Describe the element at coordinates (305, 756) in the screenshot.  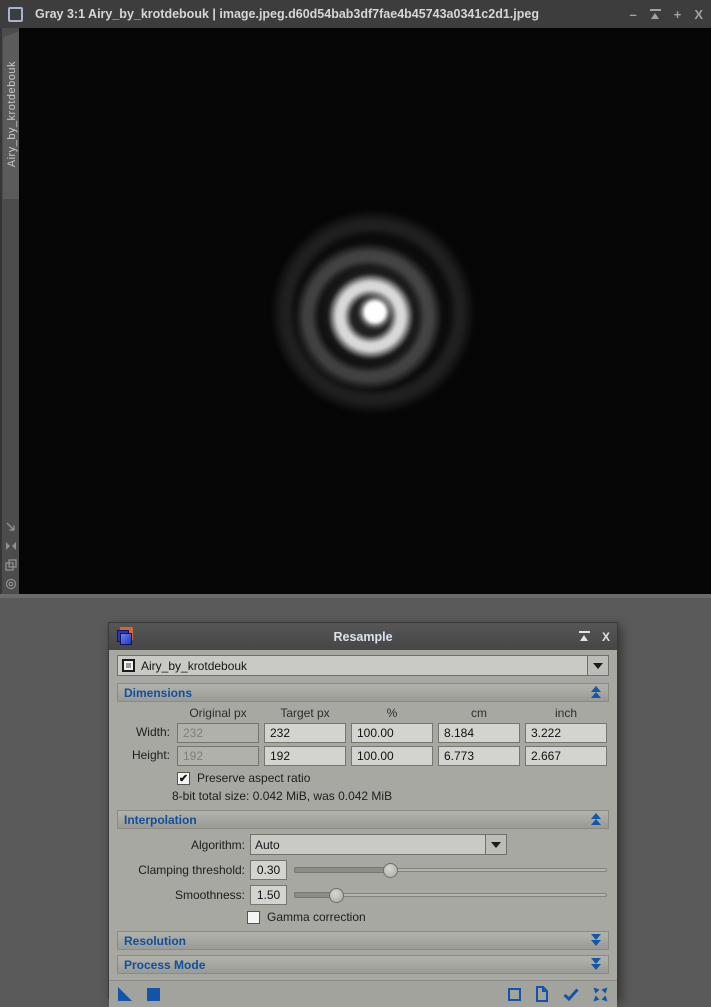
I see `height-target-field: 192` at that location.